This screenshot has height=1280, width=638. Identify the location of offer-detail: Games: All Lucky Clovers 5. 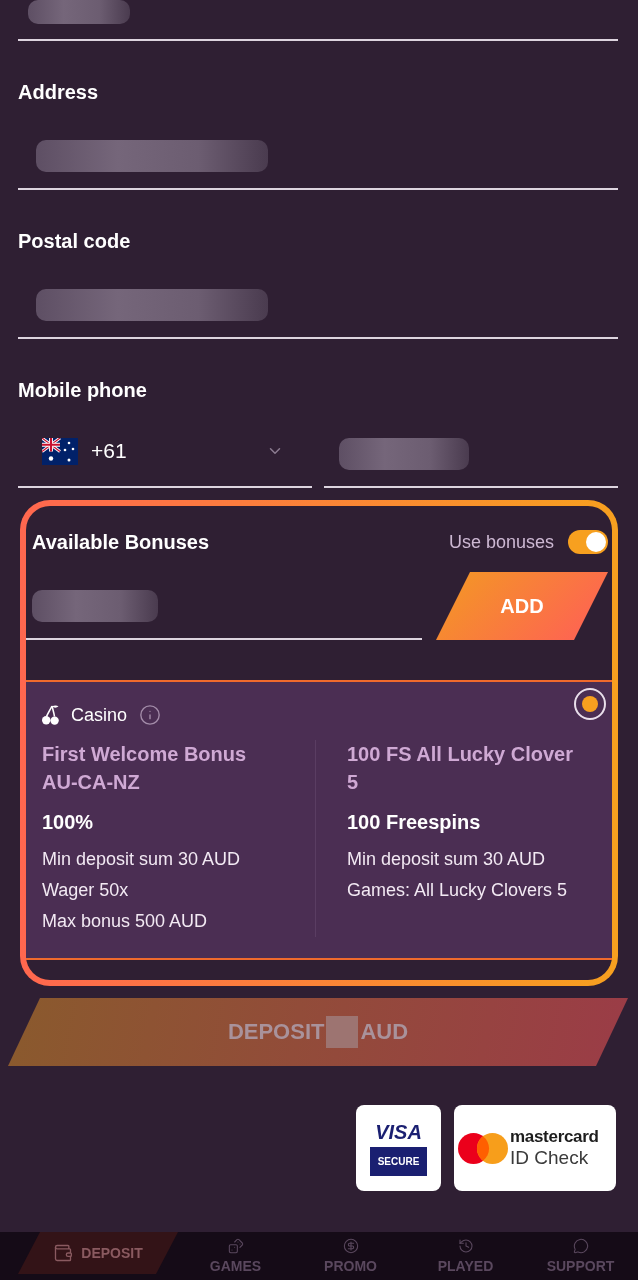
(457, 890).